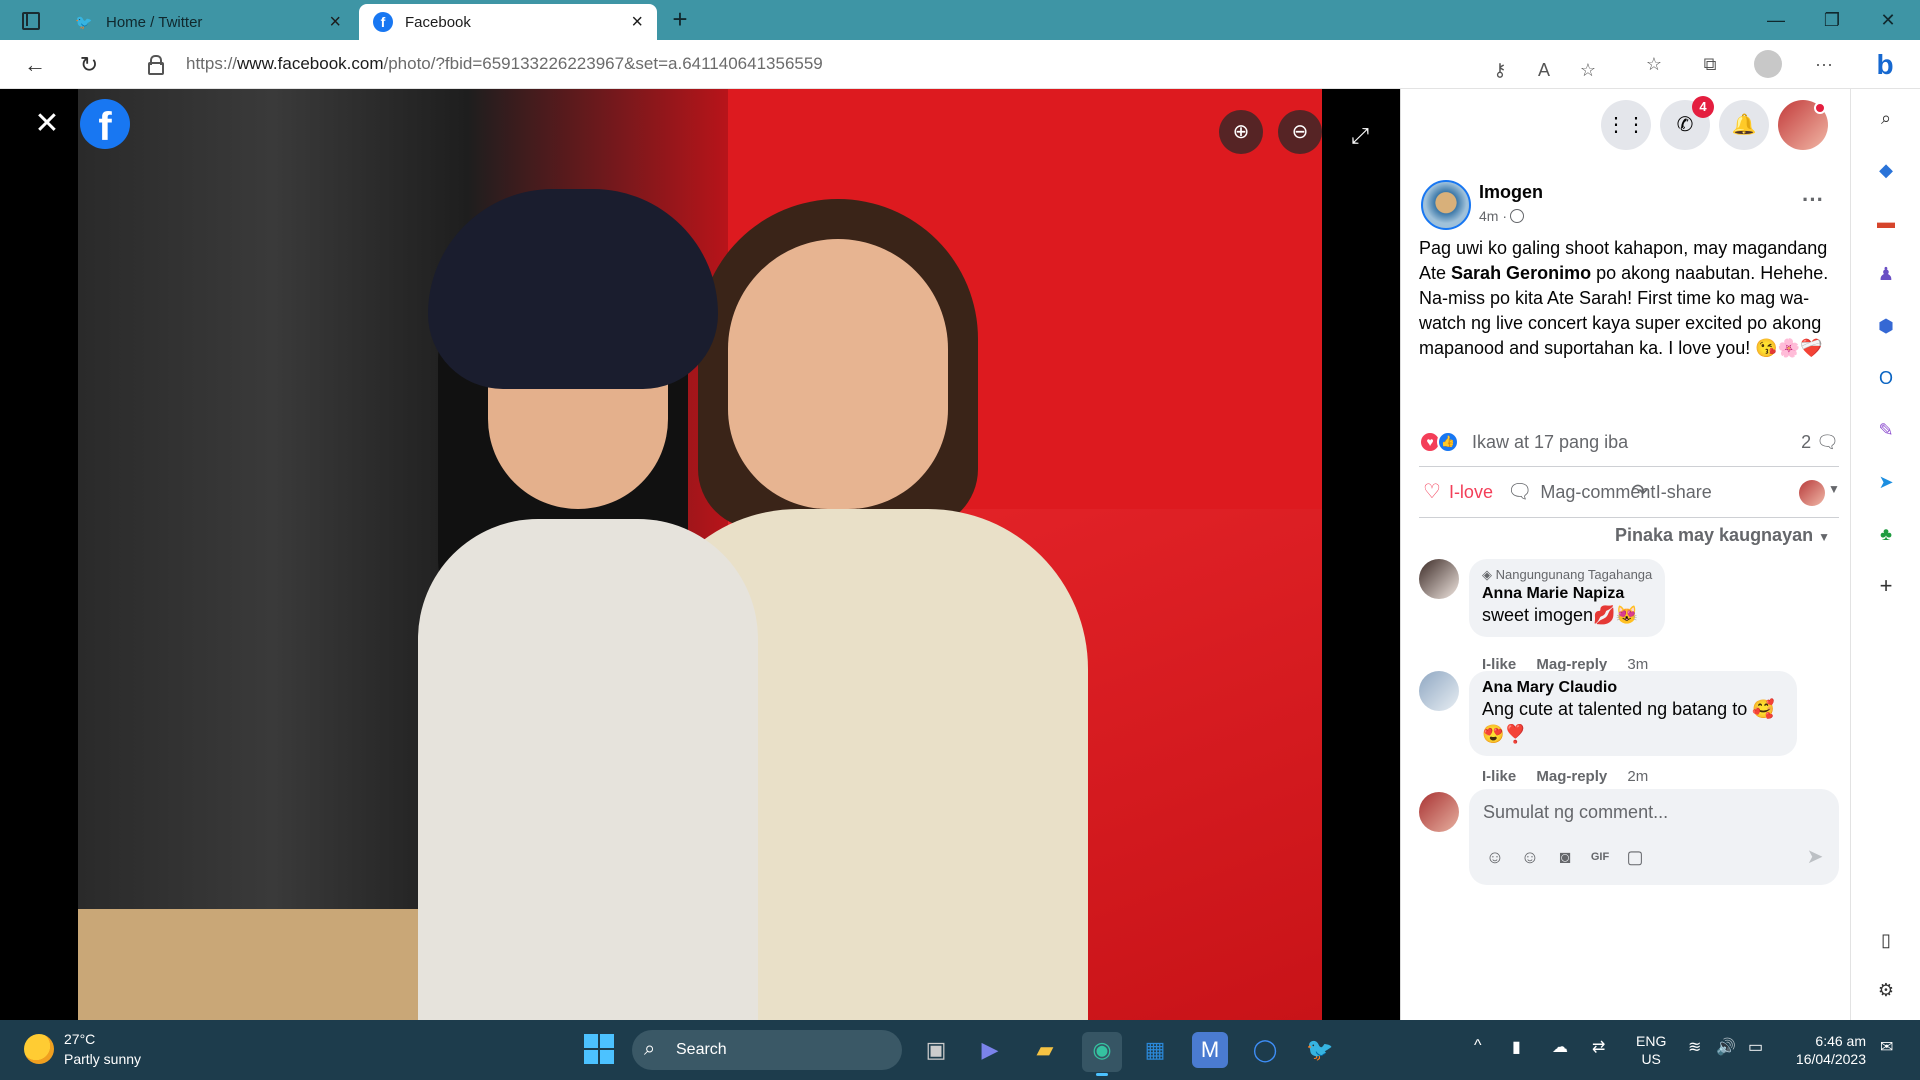 The height and width of the screenshot is (1080, 1920). I want to click on designer-icon: ✎, so click(1886, 430).